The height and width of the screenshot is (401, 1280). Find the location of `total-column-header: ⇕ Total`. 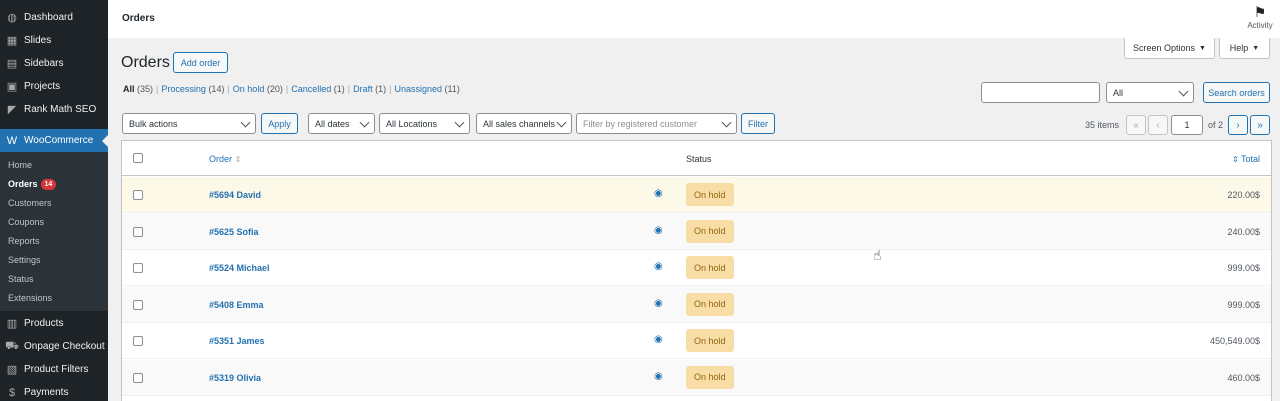

total-column-header: ⇕ Total is located at coordinates (1246, 159).